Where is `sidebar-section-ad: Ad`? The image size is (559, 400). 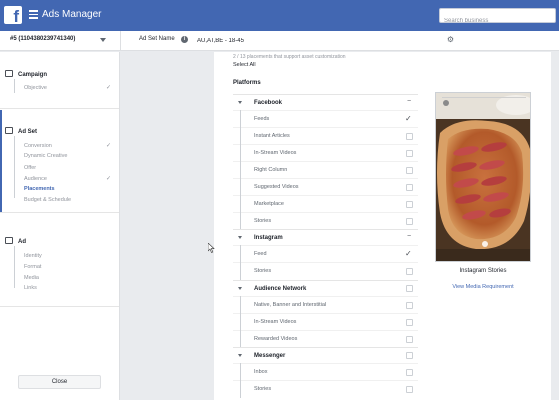
sidebar-section-ad: Ad is located at coordinates (15, 241).